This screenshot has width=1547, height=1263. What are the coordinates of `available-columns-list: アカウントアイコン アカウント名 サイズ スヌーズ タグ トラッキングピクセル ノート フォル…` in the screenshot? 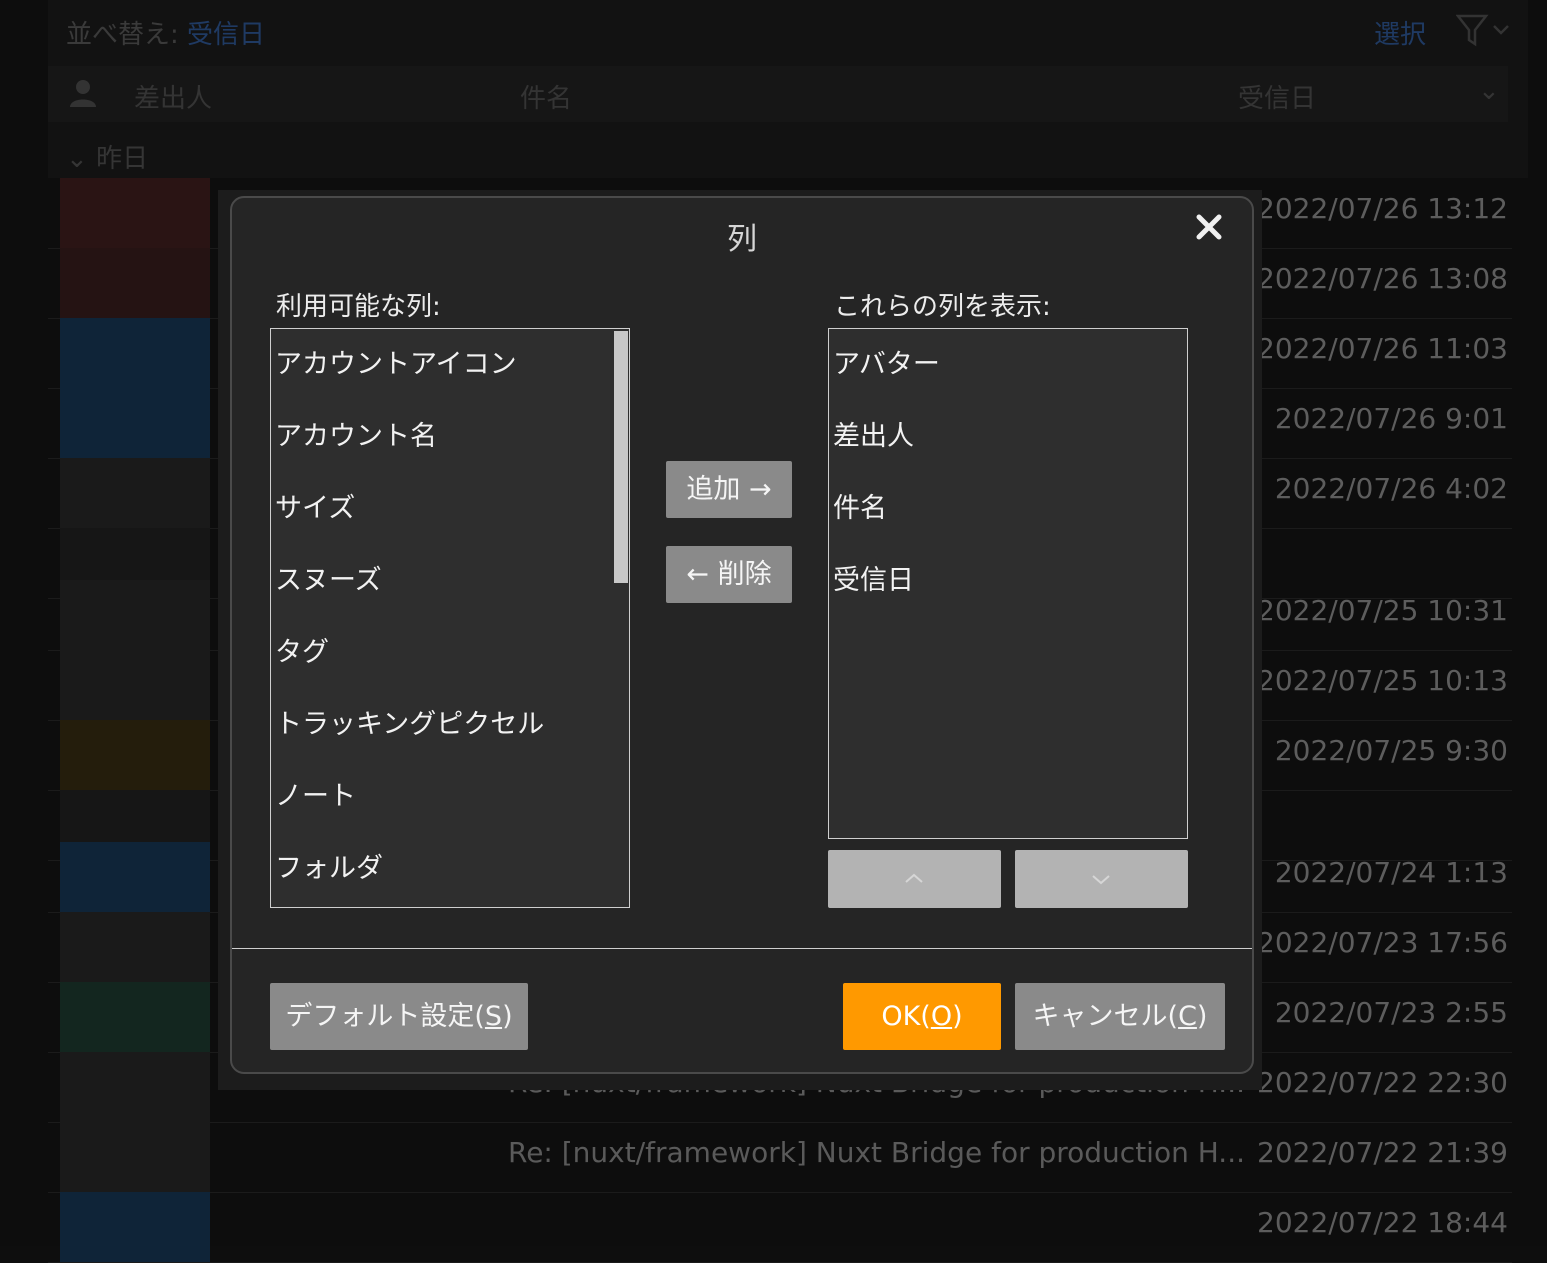 It's located at (450, 618).